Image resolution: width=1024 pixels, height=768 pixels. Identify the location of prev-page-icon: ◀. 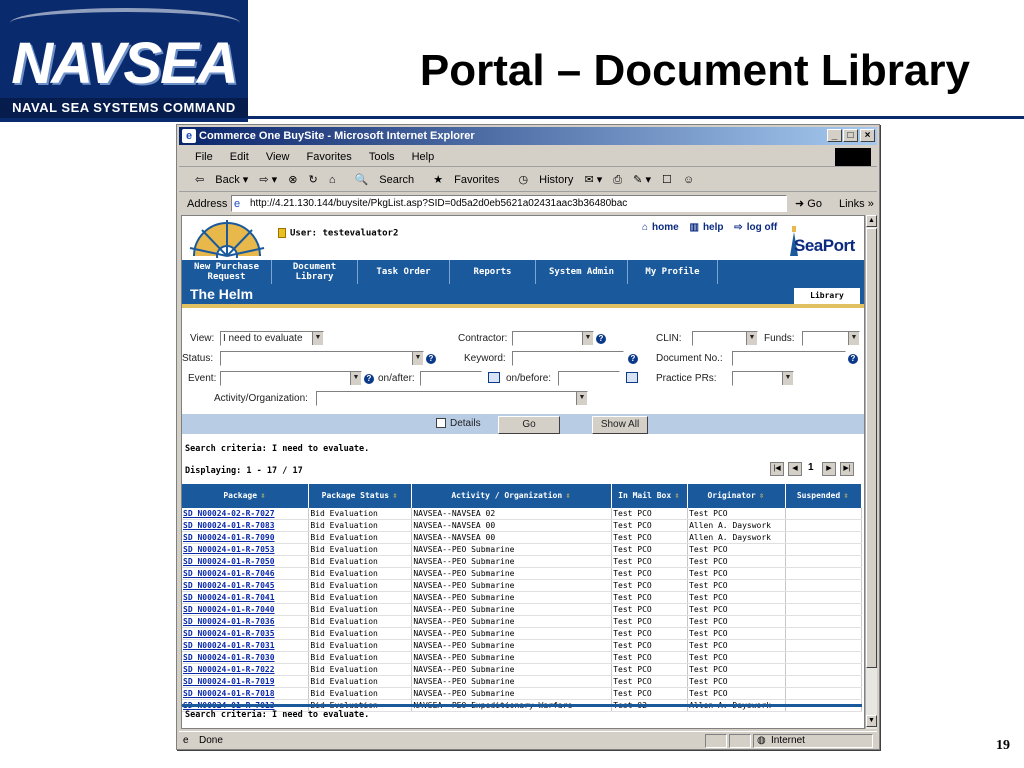
(795, 469).